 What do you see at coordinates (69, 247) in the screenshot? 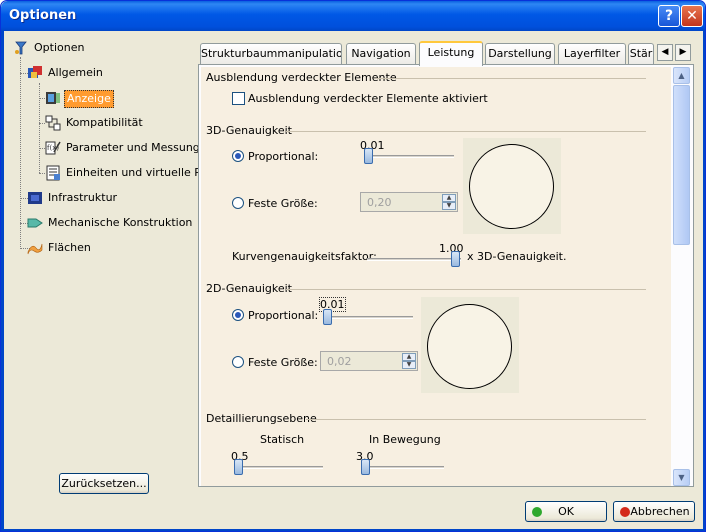
I see `tree-item-label: Flächen` at bounding box center [69, 247].